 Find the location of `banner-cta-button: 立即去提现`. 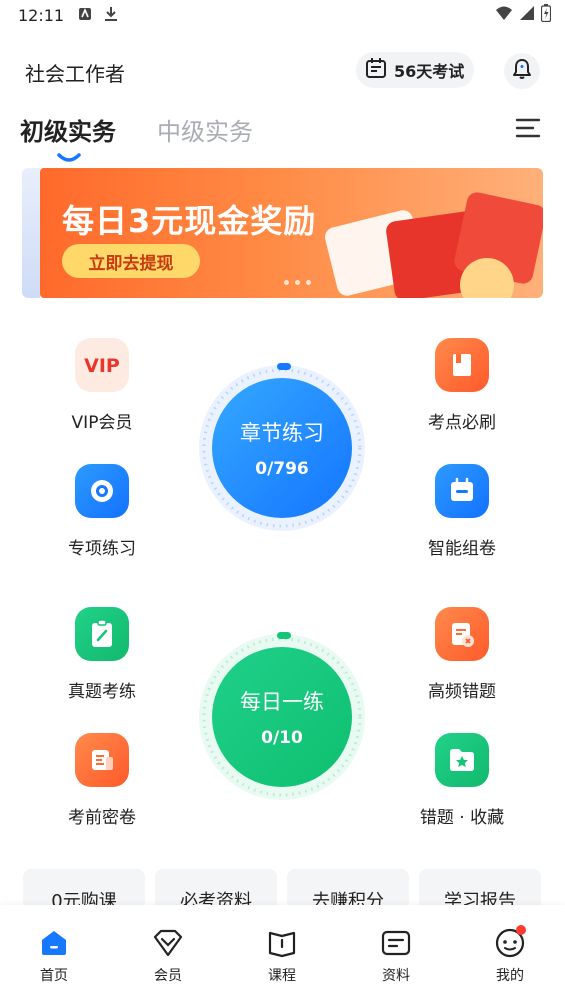

banner-cta-button: 立即去提现 is located at coordinates (131, 261).